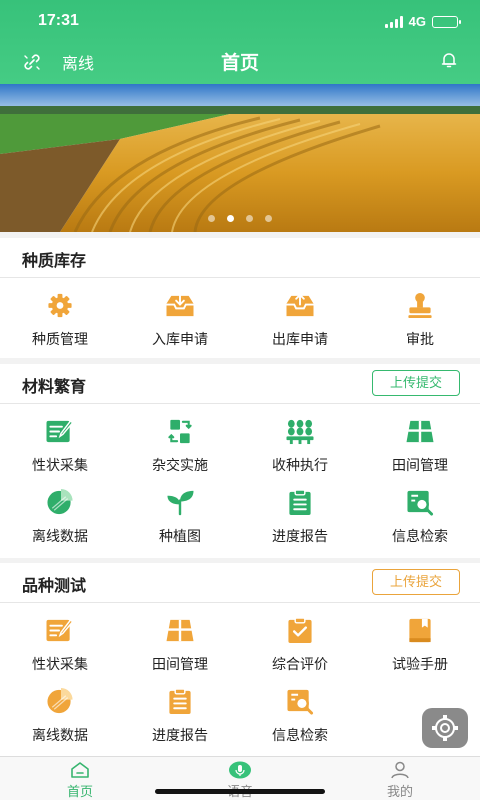 The image size is (480, 800). What do you see at coordinates (240, 384) in the screenshot?
I see `section-header: 材料繁育 上传提交` at bounding box center [240, 384].